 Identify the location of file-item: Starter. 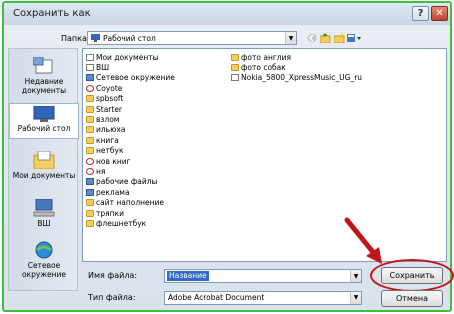
(104, 109).